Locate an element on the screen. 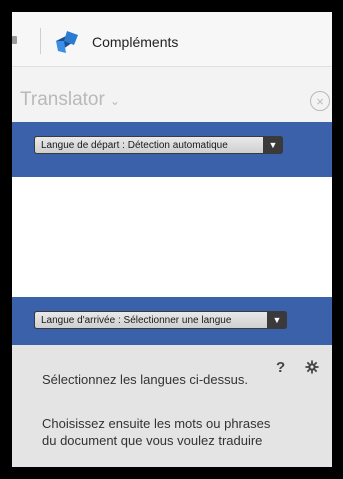 Image resolution: width=343 pixels, height=479 pixels. source-language-label: Langue de départ : Détection automatique is located at coordinates (148, 145).